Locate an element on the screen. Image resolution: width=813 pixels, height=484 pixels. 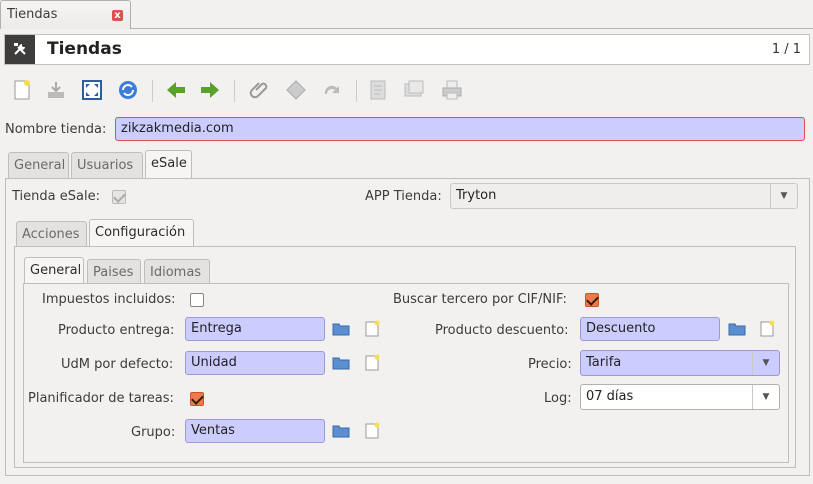
buscar-label: Buscar tercero por CIF/NIF: is located at coordinates (480, 299).